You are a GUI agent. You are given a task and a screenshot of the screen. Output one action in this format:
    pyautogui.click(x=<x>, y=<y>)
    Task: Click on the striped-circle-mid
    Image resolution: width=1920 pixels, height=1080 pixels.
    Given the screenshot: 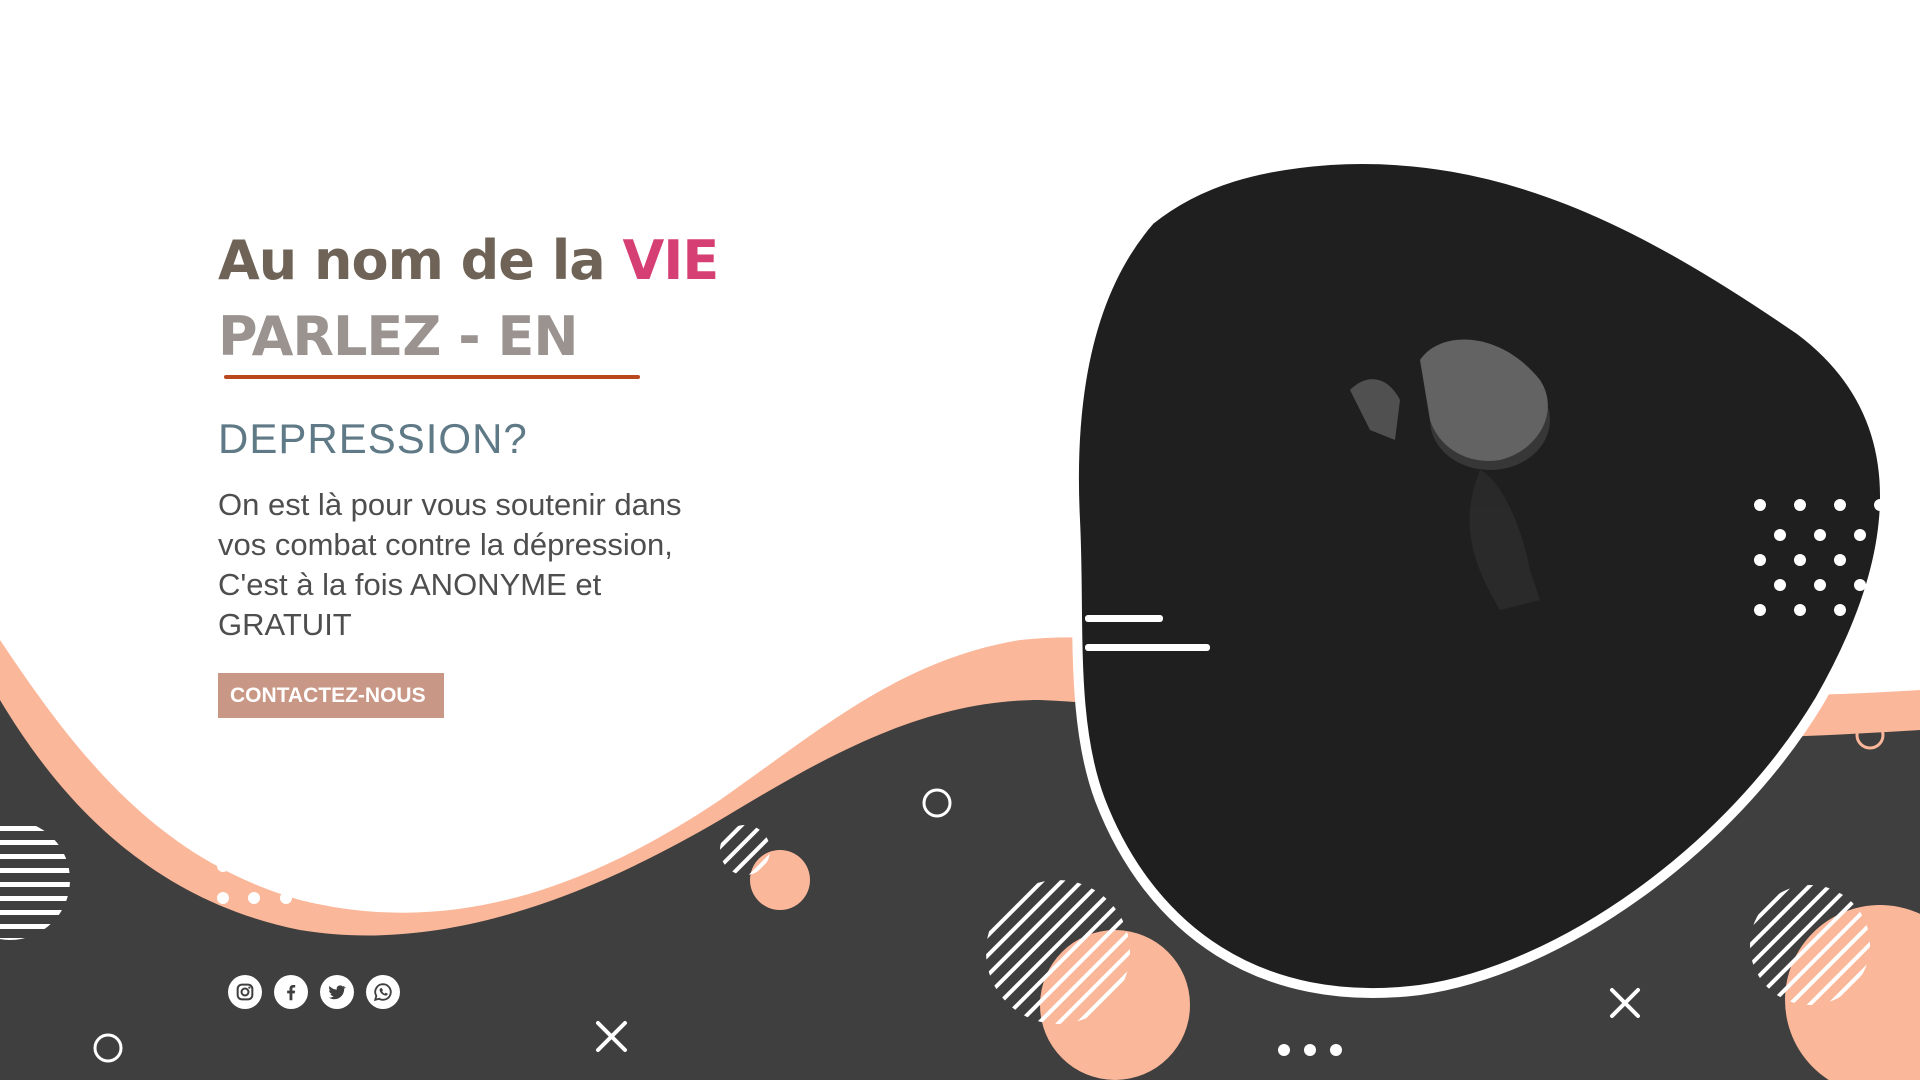 What is the action you would take?
    pyautogui.click(x=1058, y=952)
    